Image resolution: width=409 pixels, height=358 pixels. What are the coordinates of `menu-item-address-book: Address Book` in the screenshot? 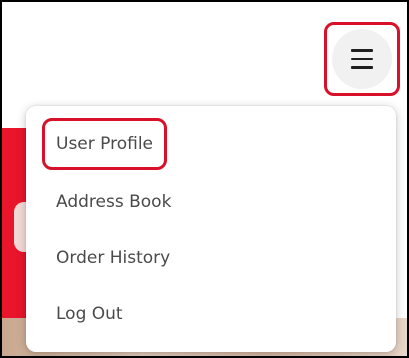 It's located at (113, 202).